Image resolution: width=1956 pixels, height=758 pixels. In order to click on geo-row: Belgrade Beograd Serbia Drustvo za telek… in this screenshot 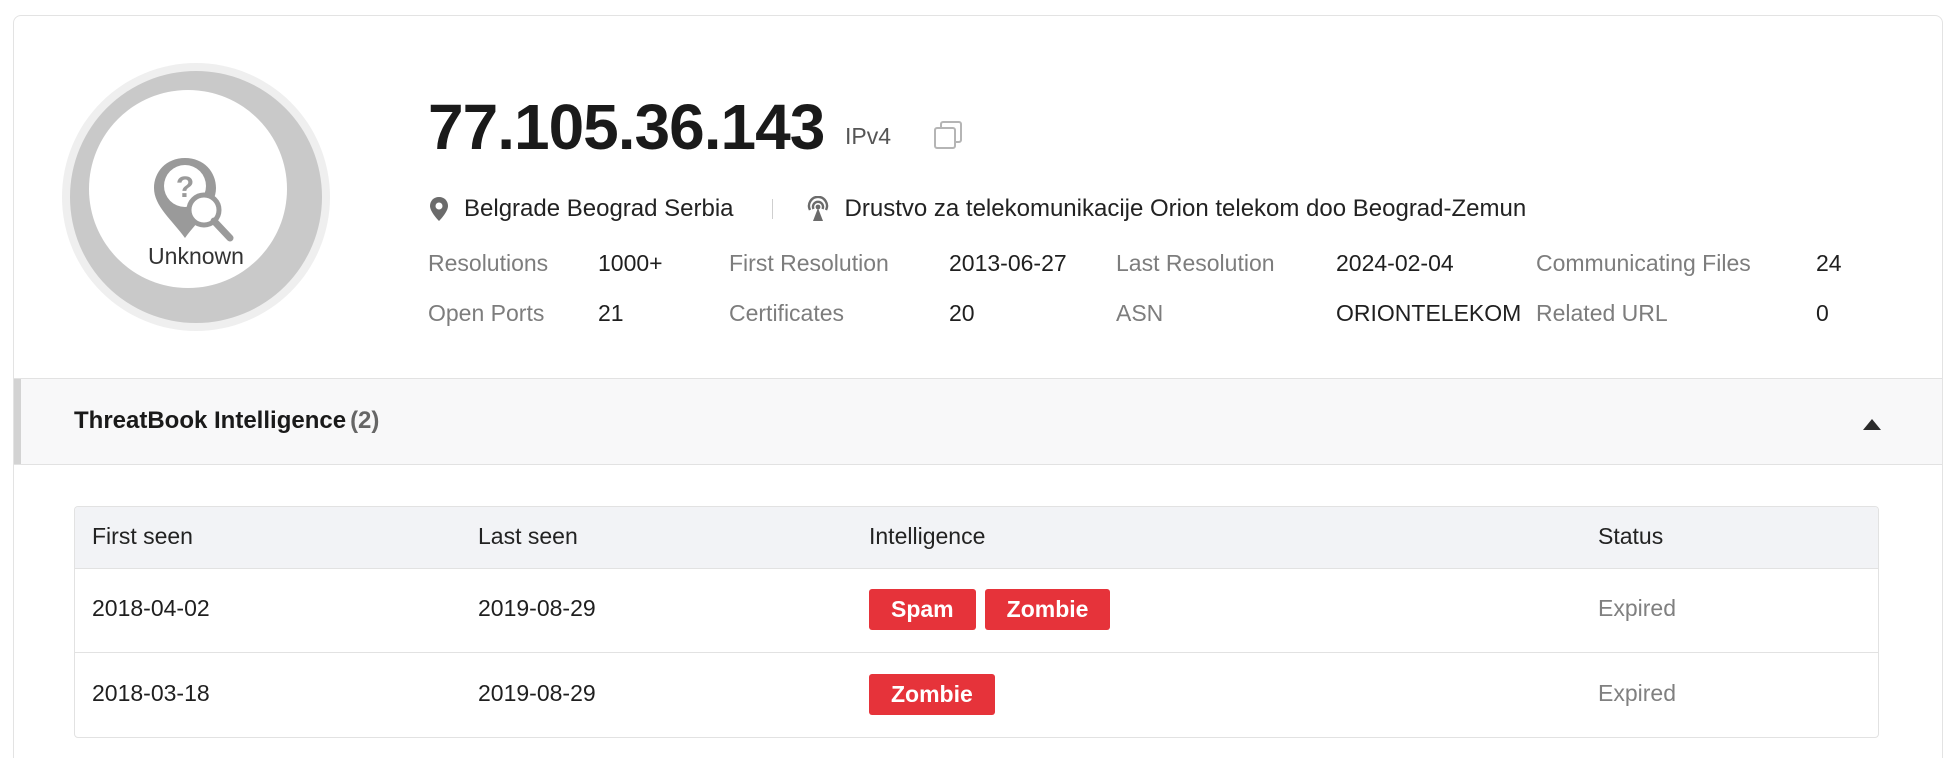, I will do `click(977, 209)`.